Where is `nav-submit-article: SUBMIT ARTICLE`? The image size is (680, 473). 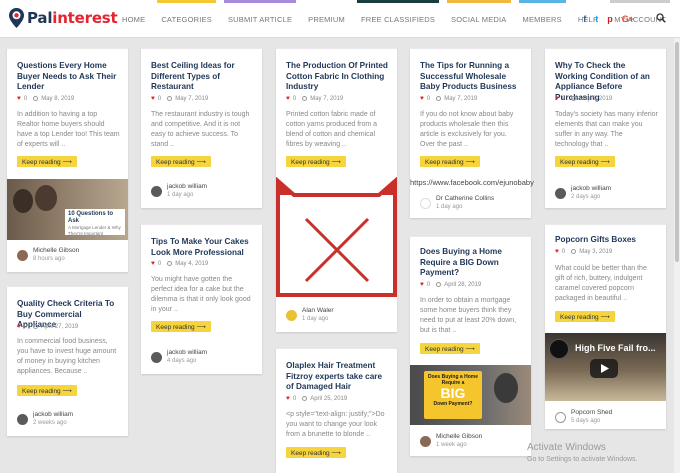
nav-submit-article: SUBMIT ARTICLE is located at coordinates (260, 19).